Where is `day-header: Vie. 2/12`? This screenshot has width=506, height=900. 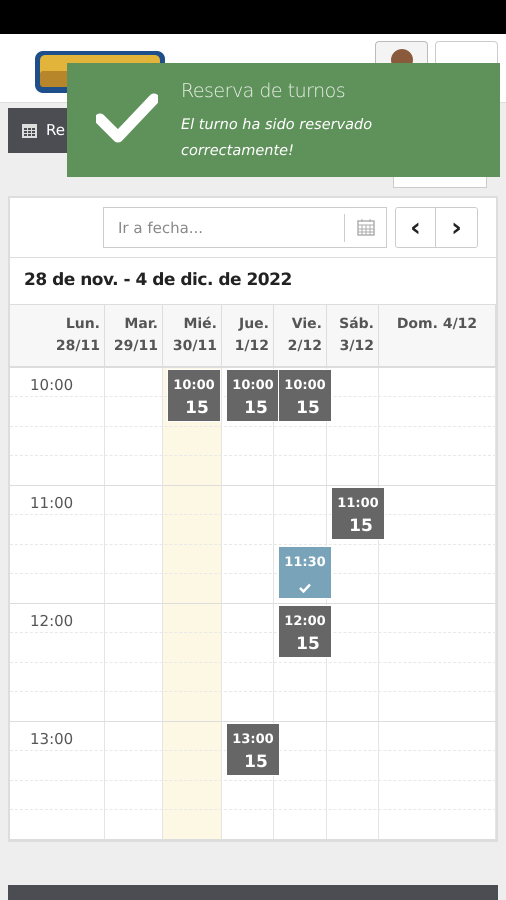
day-header: Vie. 2/12 is located at coordinates (305, 335).